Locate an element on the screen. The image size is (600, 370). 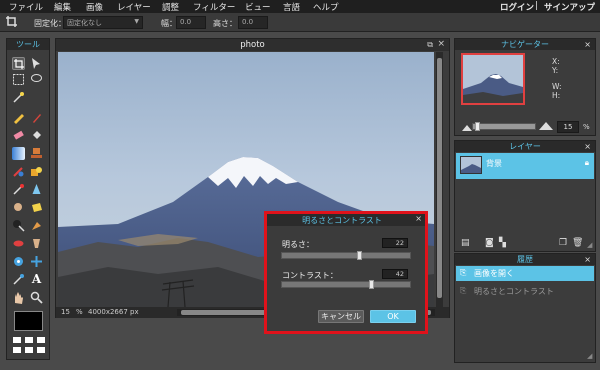
navigator-zoom-slider is located at coordinates (504, 126).